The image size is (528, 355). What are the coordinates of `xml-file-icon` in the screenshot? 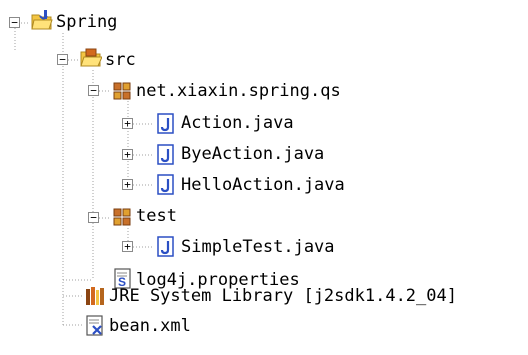 It's located at (94, 325).